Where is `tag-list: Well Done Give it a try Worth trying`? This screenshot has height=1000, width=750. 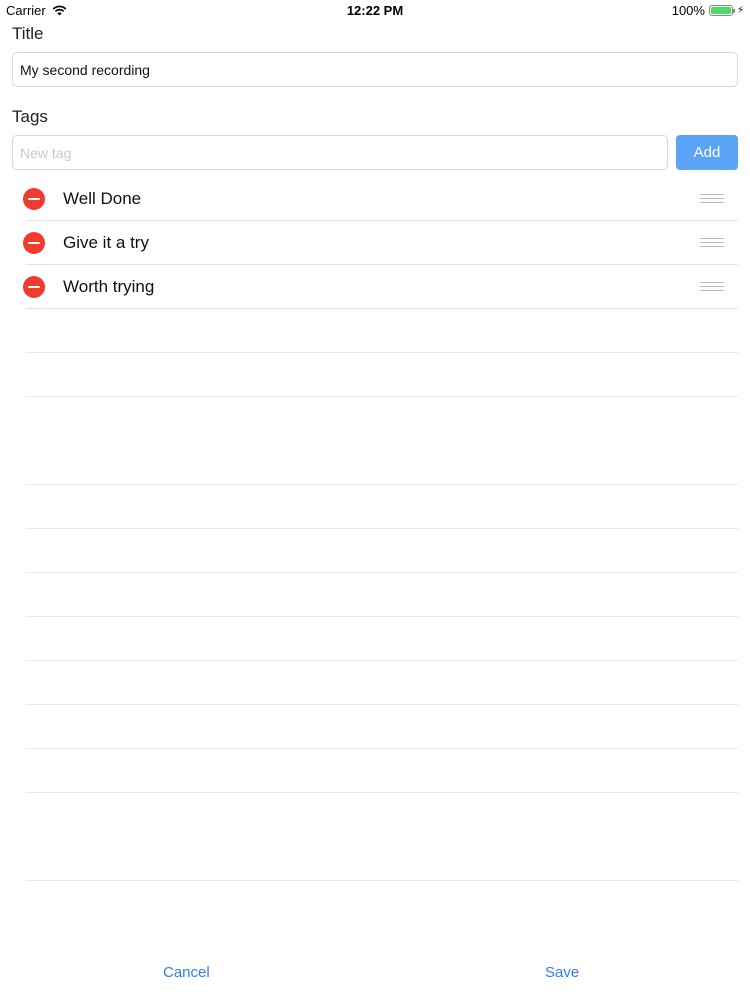
tag-list: Well Done Give it a try Worth trying is located at coordinates (375, 243).